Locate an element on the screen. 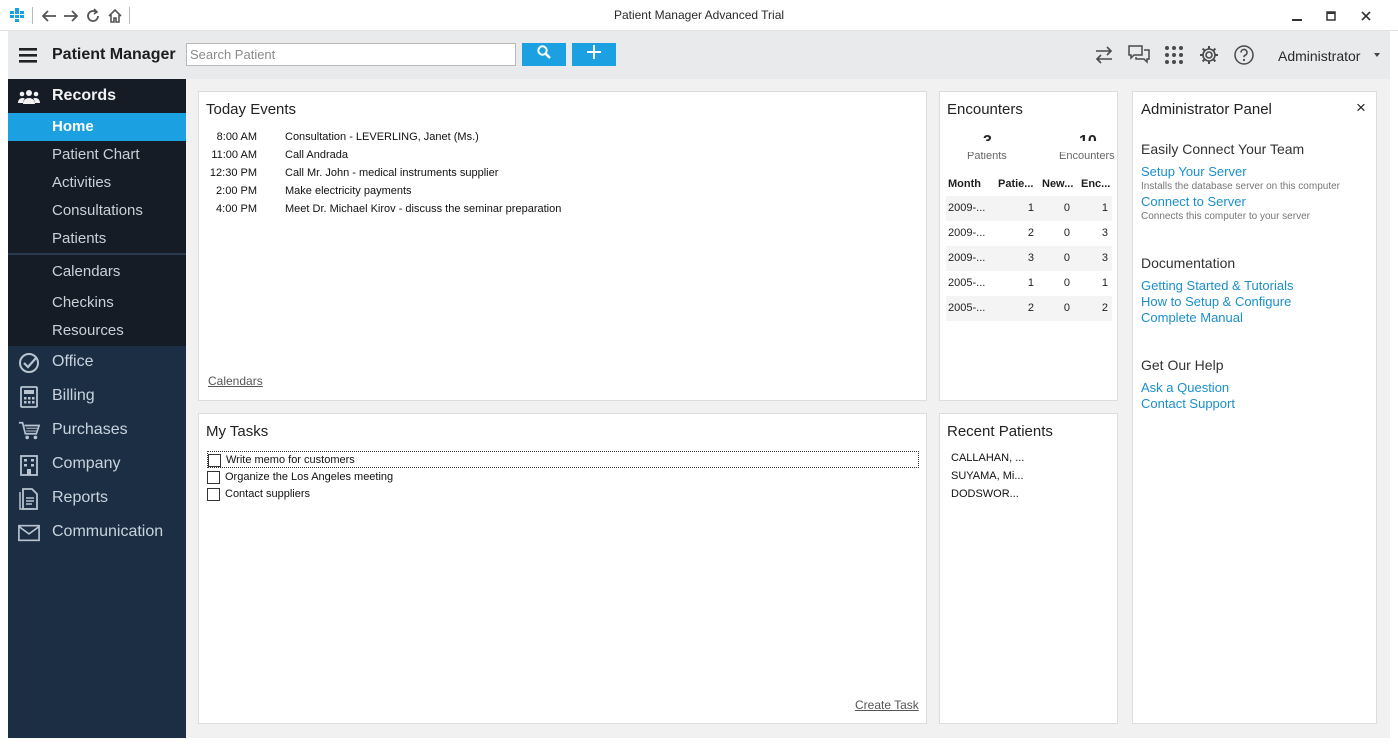 Image resolution: width=1398 pixels, height=745 pixels. records-label: Records is located at coordinates (84, 95).